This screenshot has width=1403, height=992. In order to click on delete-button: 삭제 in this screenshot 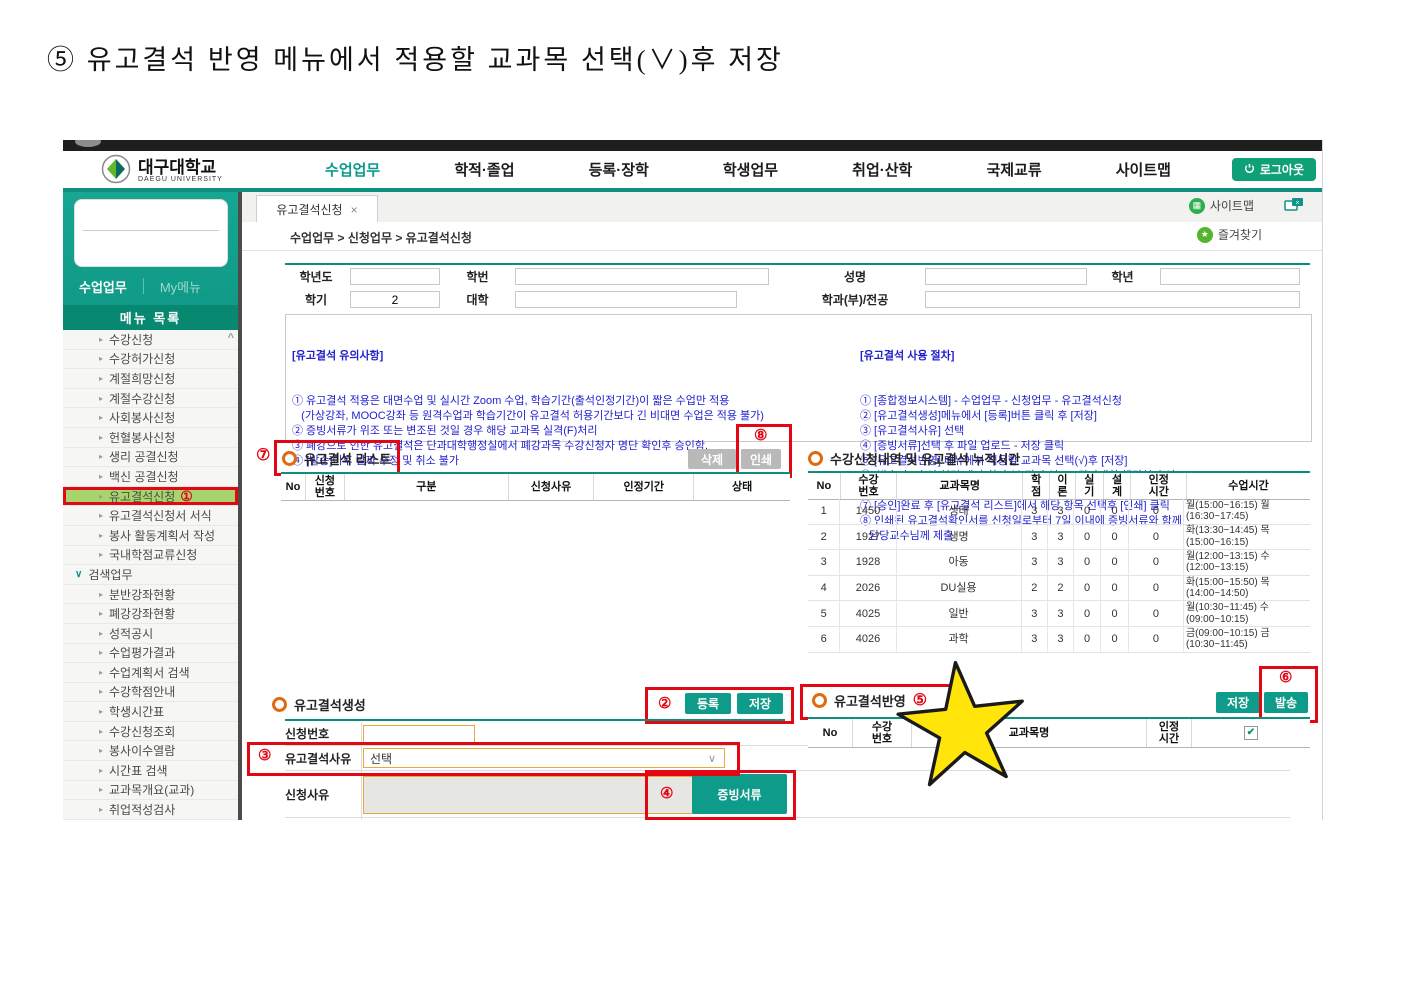, I will do `click(712, 459)`.